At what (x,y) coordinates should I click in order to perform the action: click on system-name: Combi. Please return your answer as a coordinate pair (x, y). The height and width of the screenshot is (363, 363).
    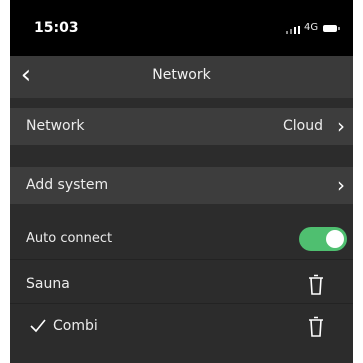
    Looking at the image, I should click on (75, 326).